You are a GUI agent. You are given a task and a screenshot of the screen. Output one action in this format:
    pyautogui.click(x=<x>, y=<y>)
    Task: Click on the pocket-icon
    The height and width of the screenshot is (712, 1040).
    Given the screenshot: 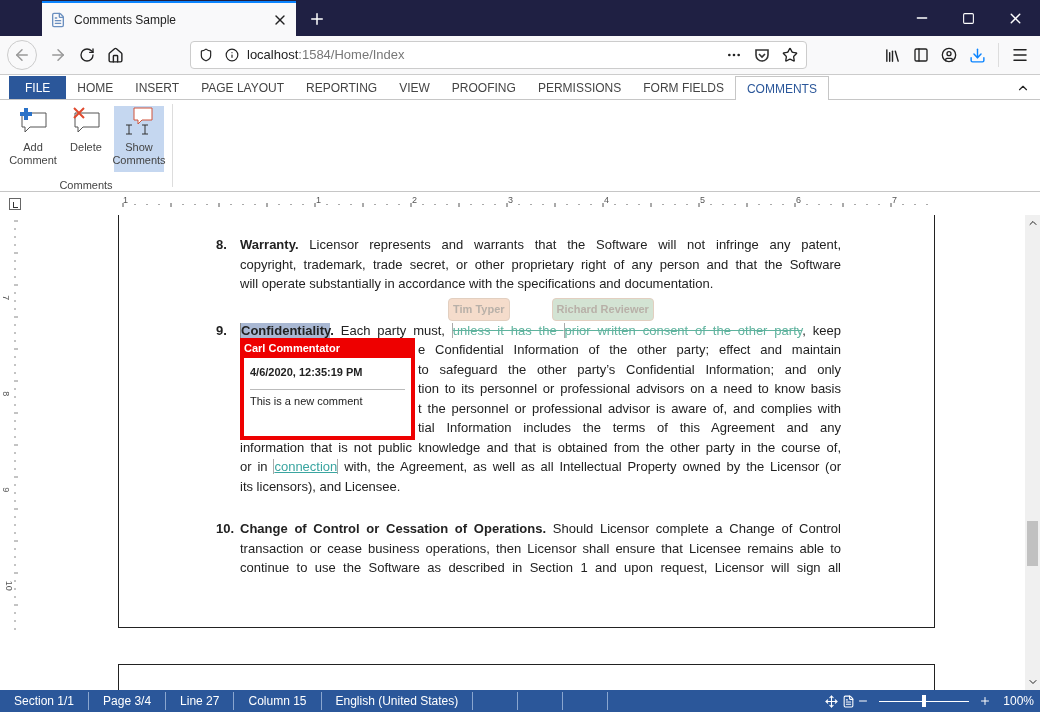 What is the action you would take?
    pyautogui.click(x=762, y=55)
    